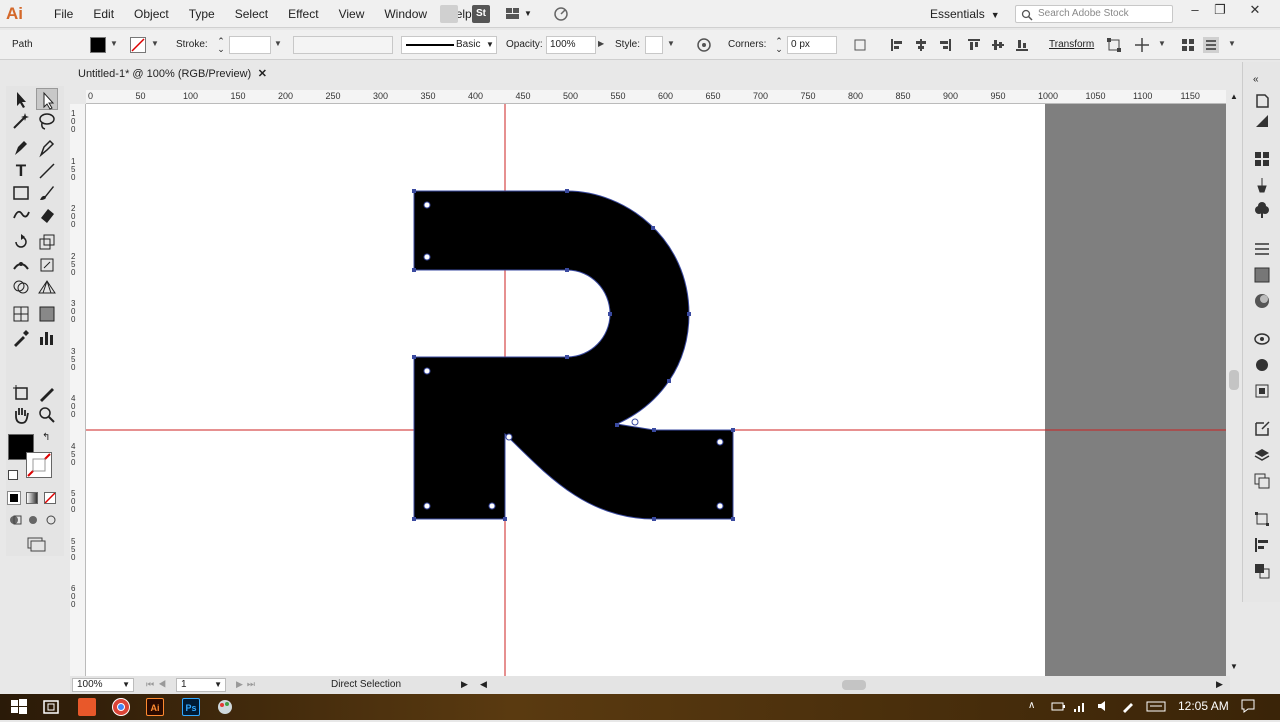 This screenshot has width=1280, height=722. Describe the element at coordinates (449, 45) in the screenshot. I see `brush-definition: Basic ▼` at that location.